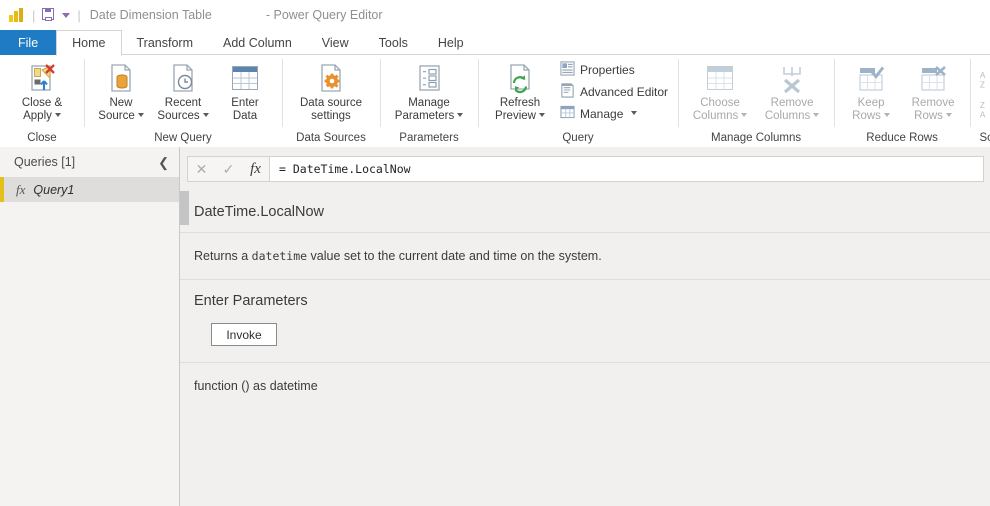 The width and height of the screenshot is (990, 506). What do you see at coordinates (602, 113) in the screenshot?
I see `manage-label: Manage` at bounding box center [602, 113].